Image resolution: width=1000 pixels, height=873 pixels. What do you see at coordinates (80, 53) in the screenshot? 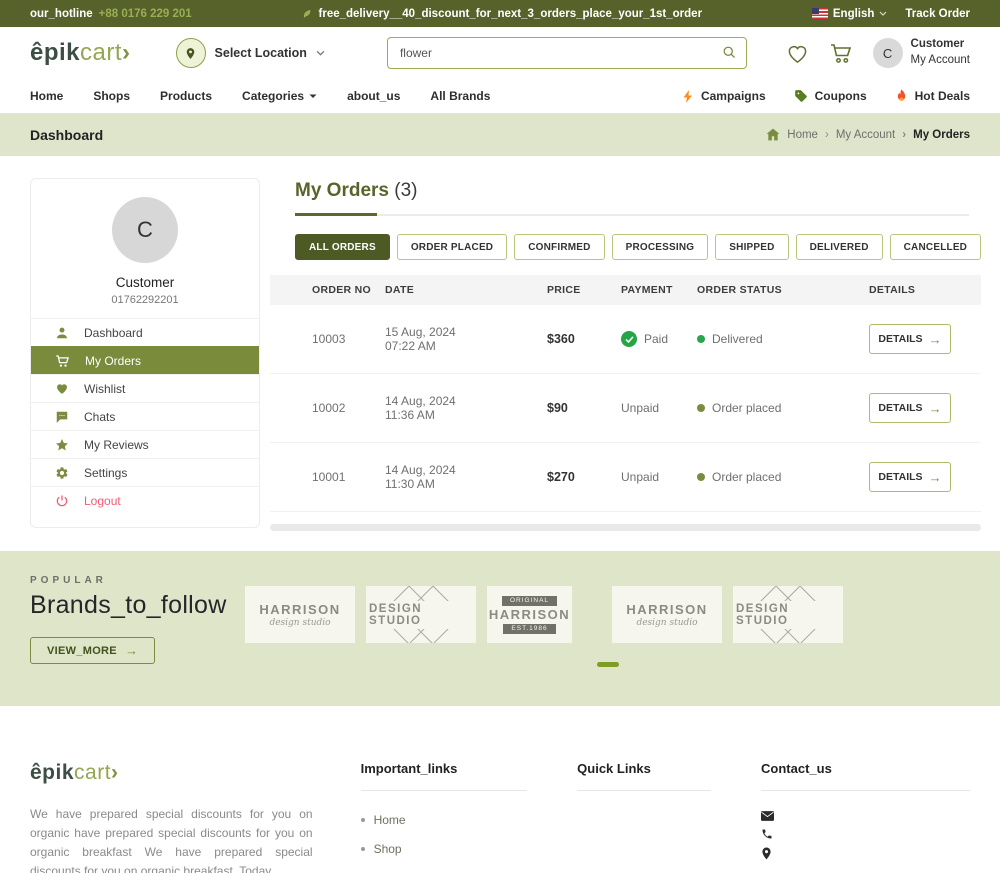
I see `logo: êpikcart›` at bounding box center [80, 53].